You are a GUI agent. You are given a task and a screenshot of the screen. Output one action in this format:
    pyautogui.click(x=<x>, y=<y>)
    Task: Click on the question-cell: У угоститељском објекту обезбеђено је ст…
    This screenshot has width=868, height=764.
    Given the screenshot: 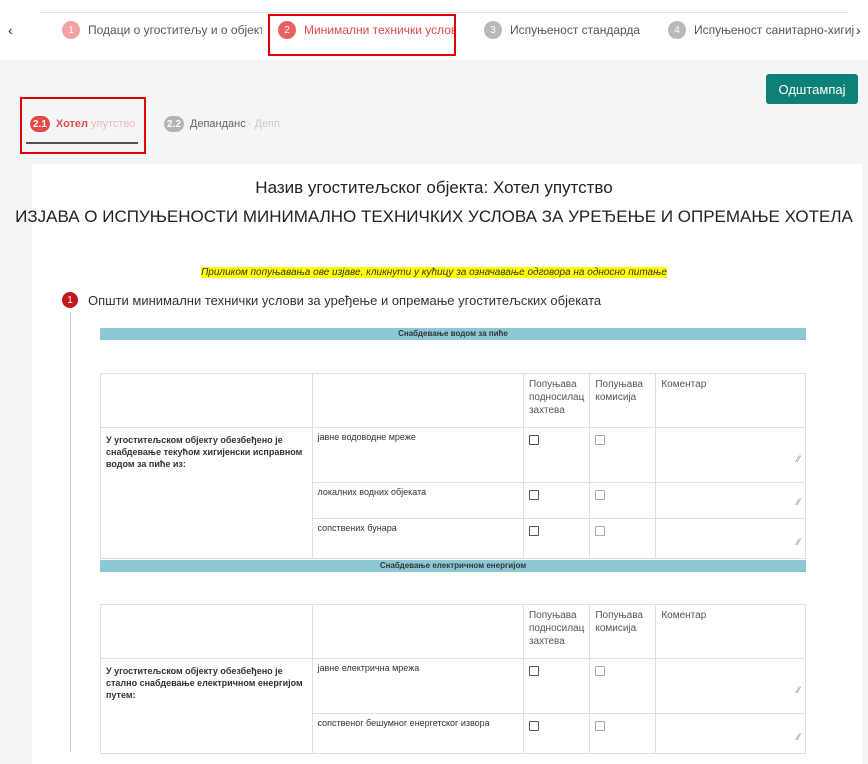 What is the action you would take?
    pyautogui.click(x=206, y=706)
    